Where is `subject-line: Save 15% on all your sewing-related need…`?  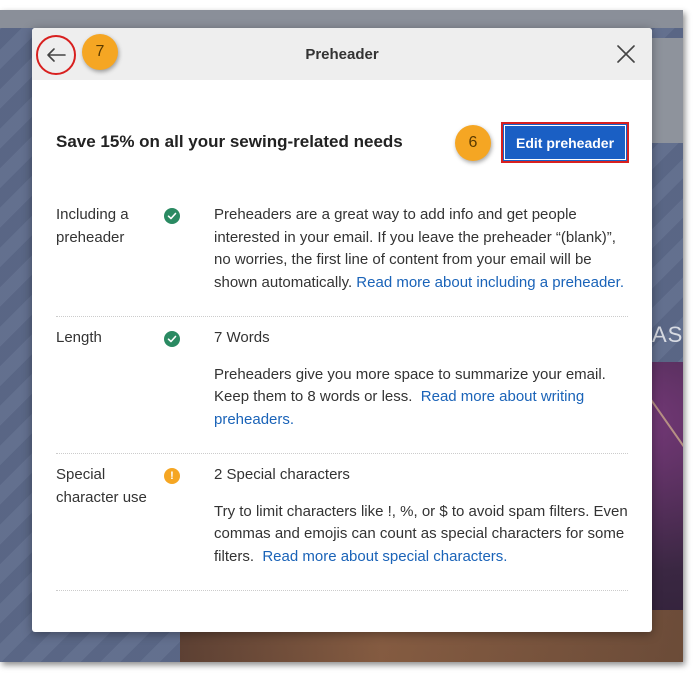 subject-line: Save 15% on all your sewing-related need… is located at coordinates (229, 141).